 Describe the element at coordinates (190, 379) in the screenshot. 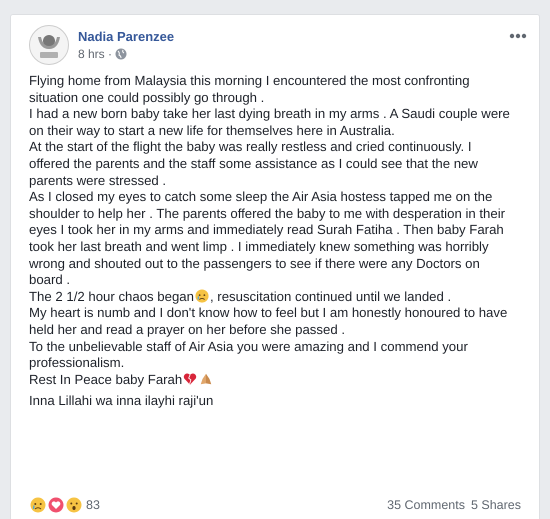

I see `broken-heart-icon` at that location.